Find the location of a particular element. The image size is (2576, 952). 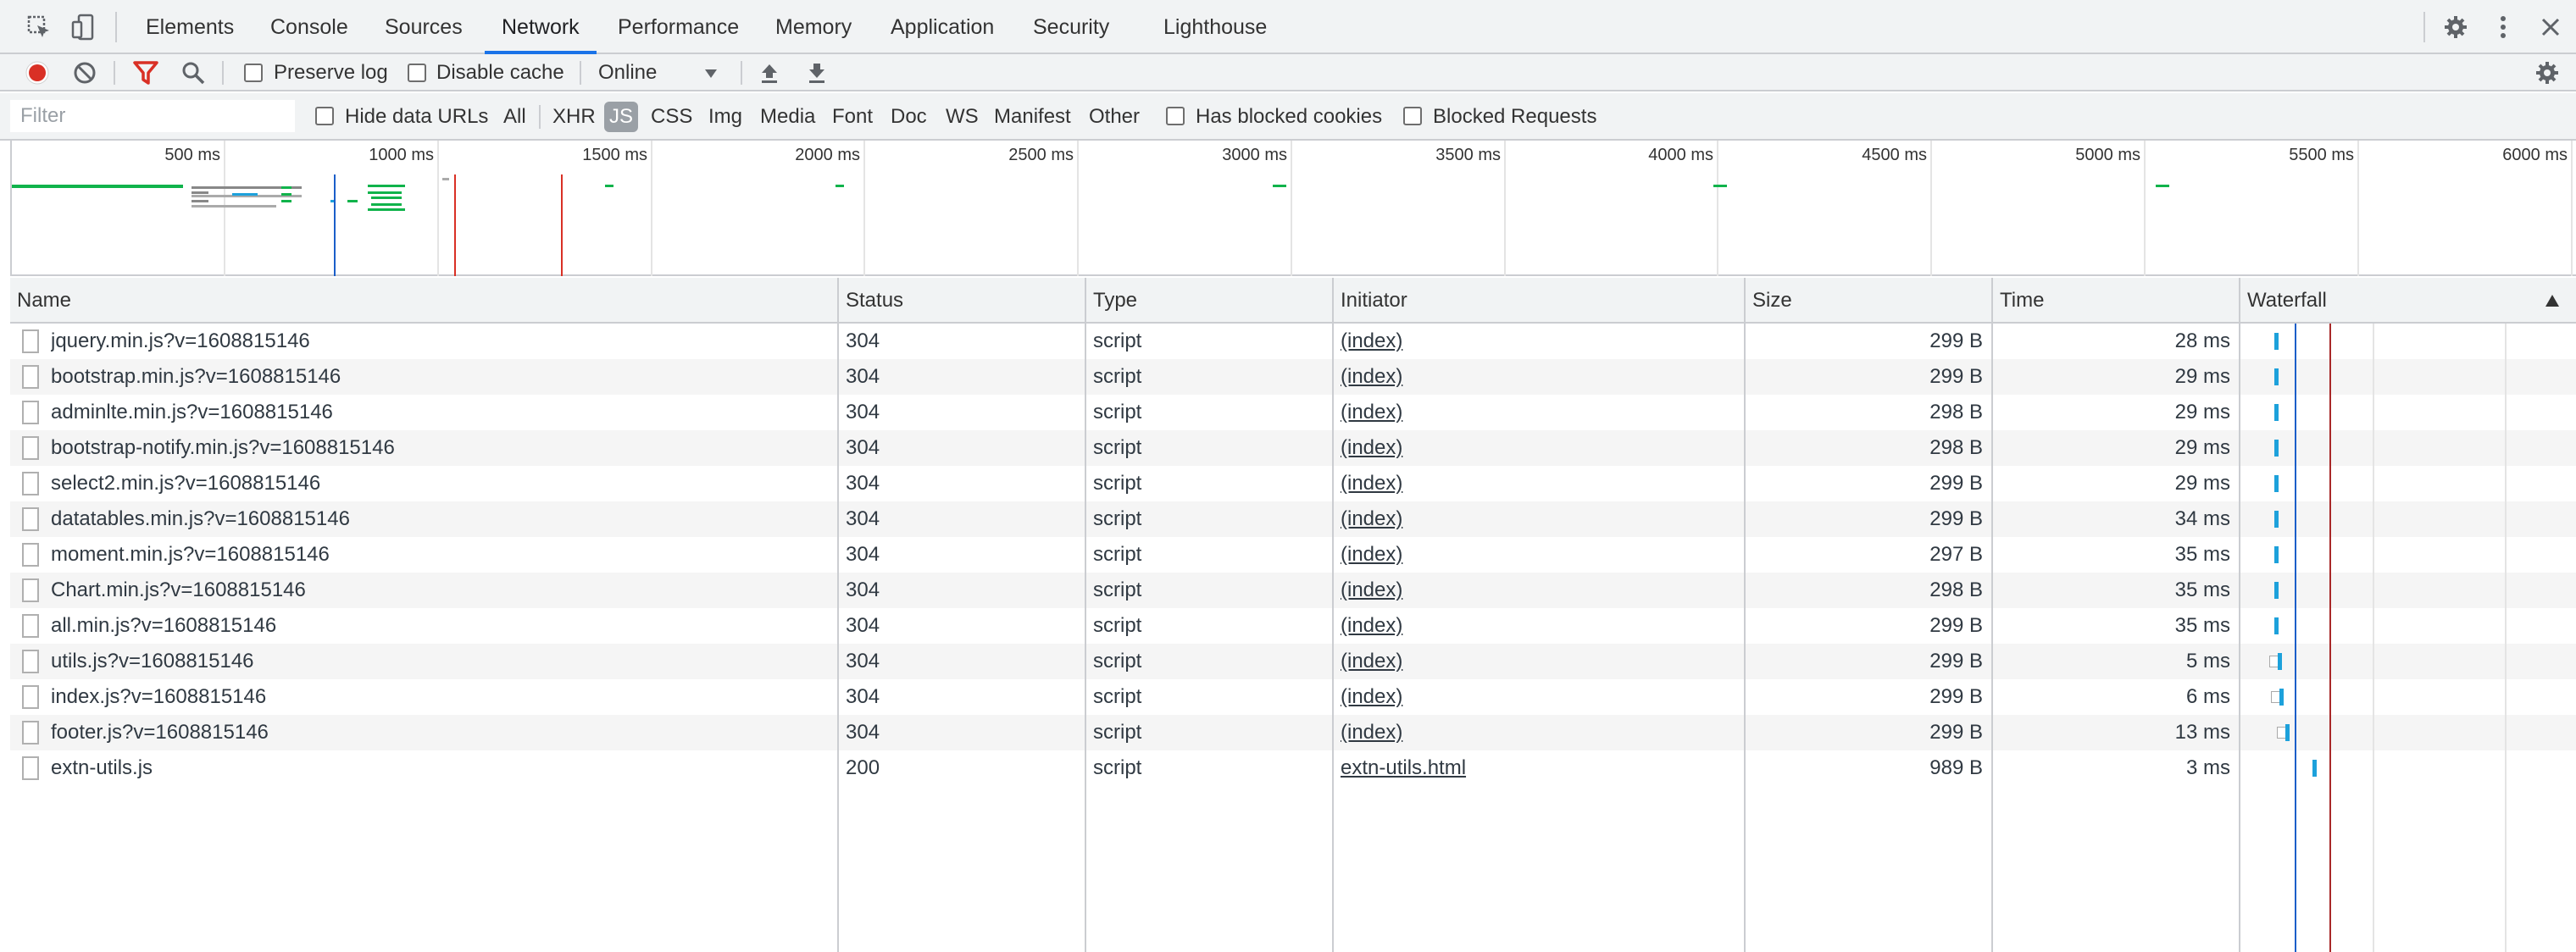

filter-type-other: Other is located at coordinates (1114, 117).